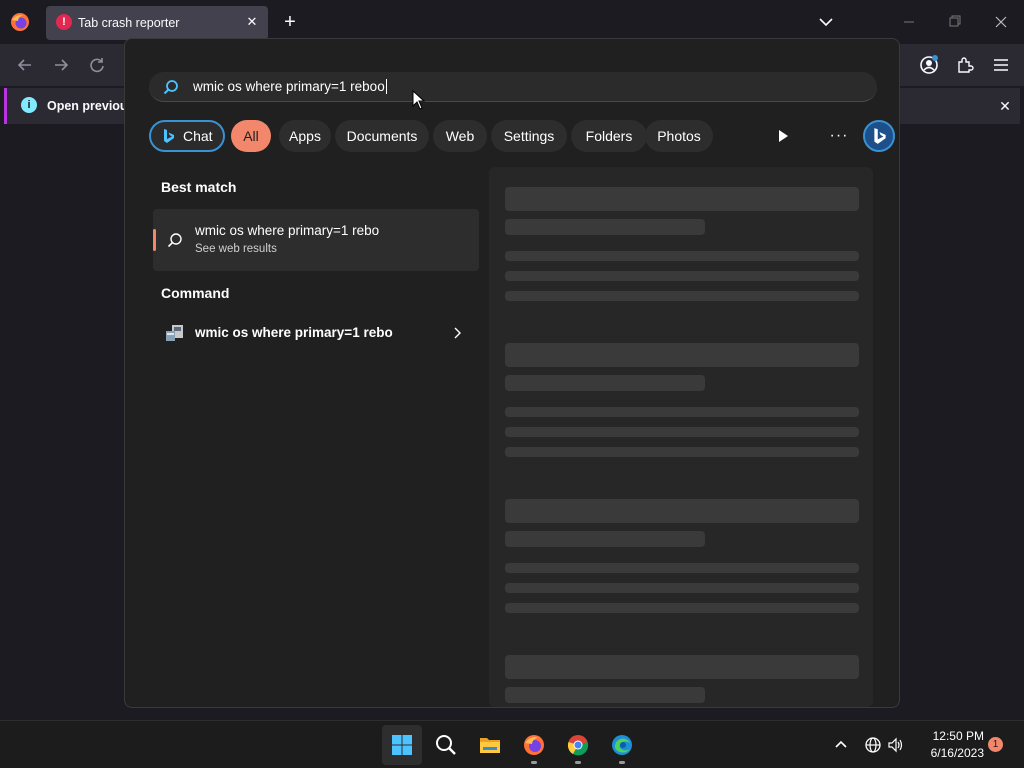  Describe the element at coordinates (529, 136) in the screenshot. I see `filter-settings: Settings` at that location.